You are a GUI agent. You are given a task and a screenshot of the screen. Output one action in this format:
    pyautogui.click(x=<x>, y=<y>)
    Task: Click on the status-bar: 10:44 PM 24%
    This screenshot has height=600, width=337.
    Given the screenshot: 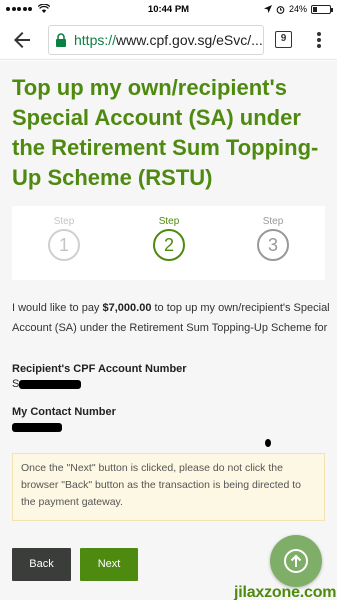 What is the action you would take?
    pyautogui.click(x=168, y=10)
    